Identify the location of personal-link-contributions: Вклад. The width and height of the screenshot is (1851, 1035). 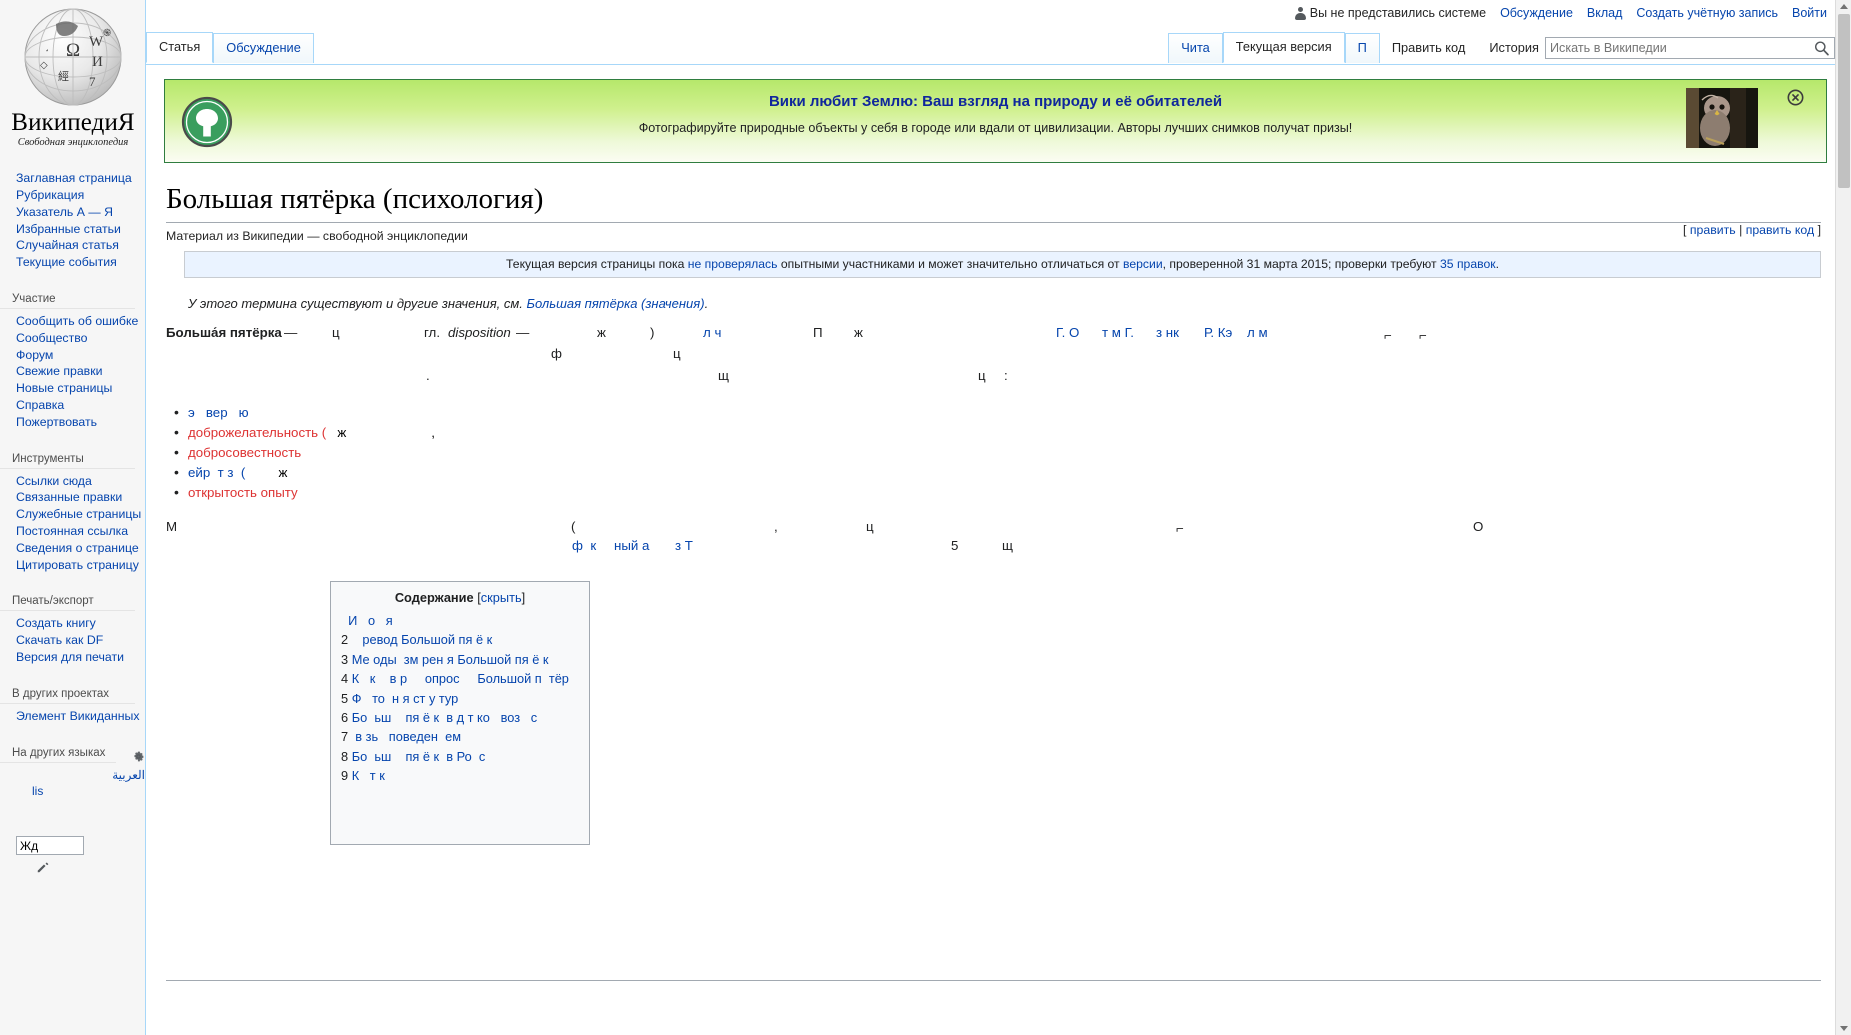
(1605, 13).